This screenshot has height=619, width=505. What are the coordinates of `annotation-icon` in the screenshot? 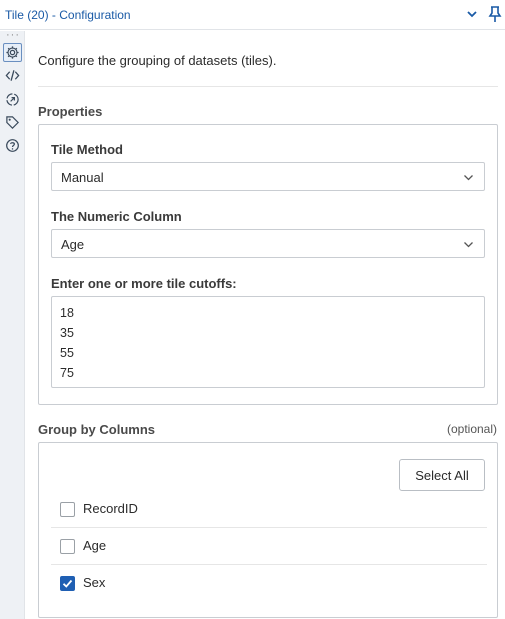 It's located at (12, 99).